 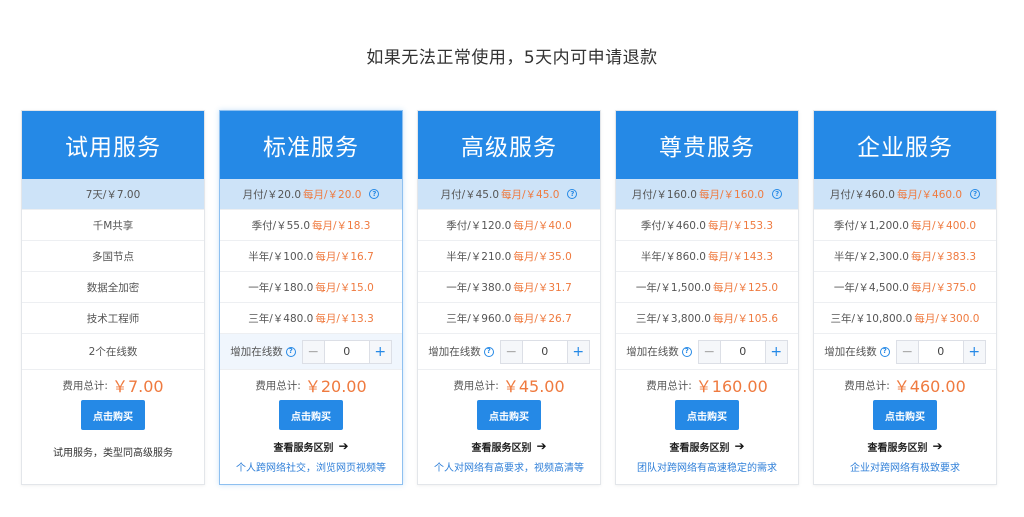 What do you see at coordinates (479, 318) in the screenshot?
I see `price-option-label: 三年/￥960.0` at bounding box center [479, 318].